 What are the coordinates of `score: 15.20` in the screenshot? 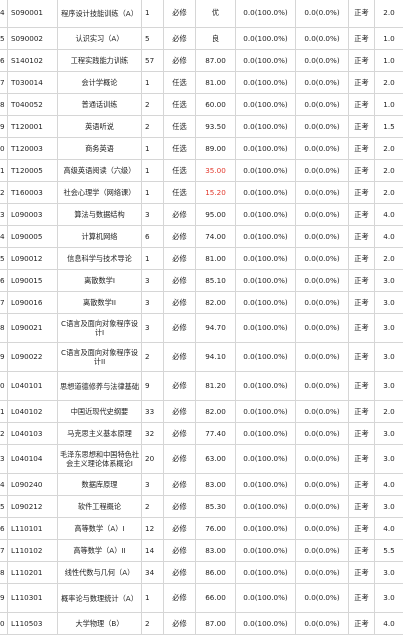 It's located at (216, 193).